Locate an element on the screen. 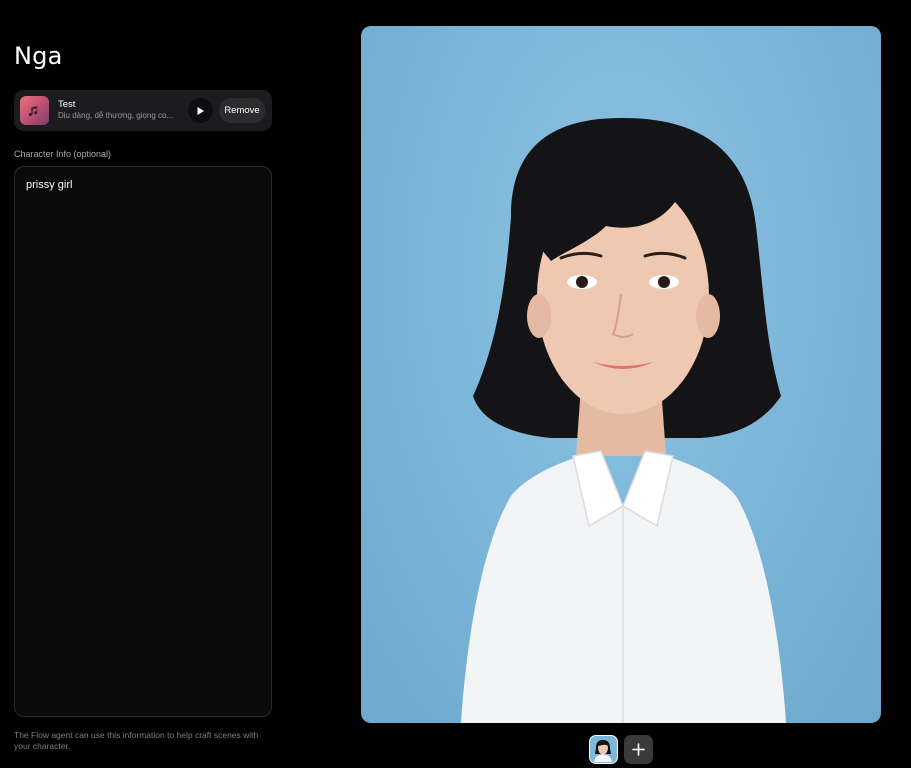  play-icon is located at coordinates (200, 110).